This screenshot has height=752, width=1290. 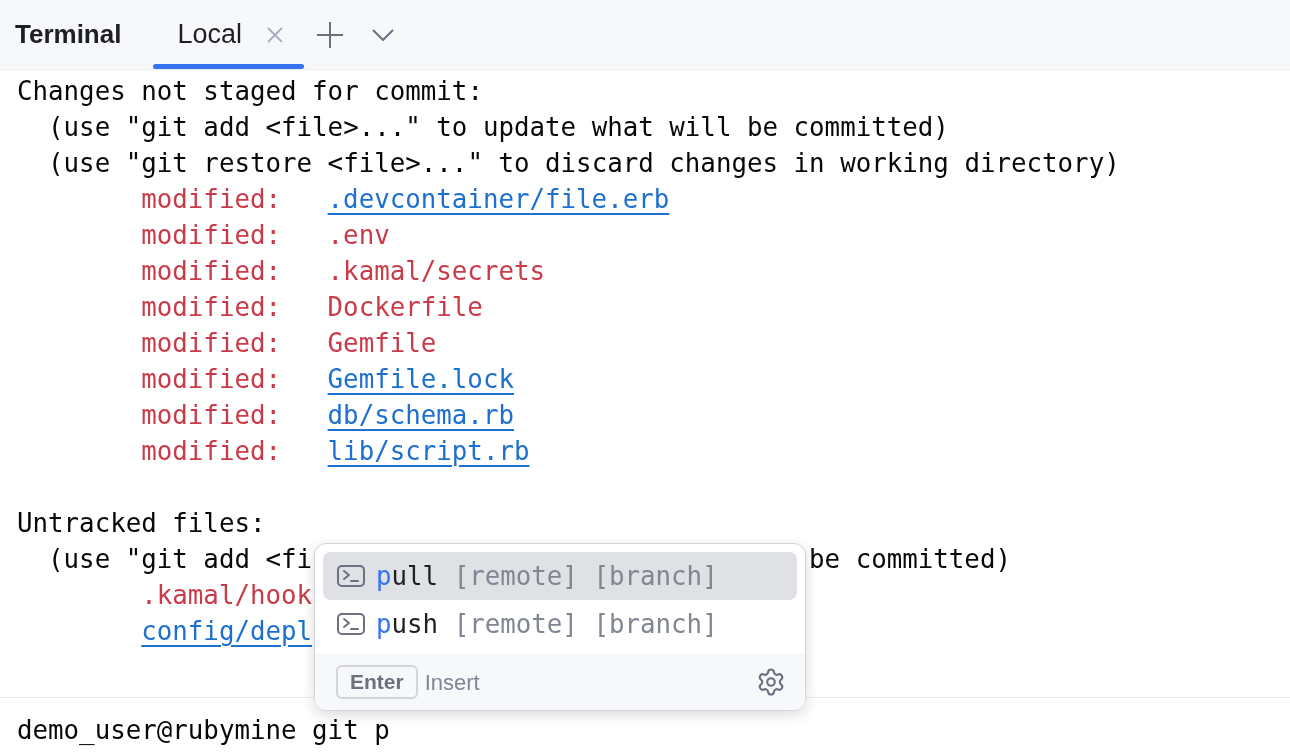 I want to click on plus-icon, so click(x=330, y=34).